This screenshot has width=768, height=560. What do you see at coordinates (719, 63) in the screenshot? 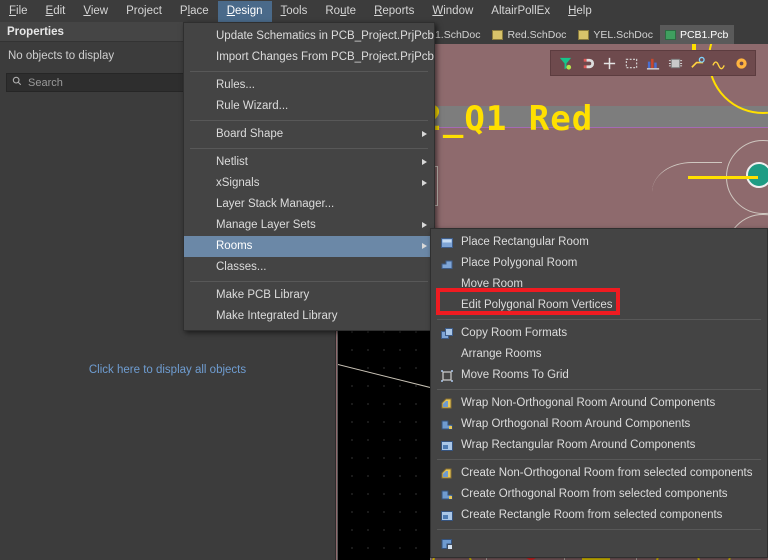
I see `differential-pair-icon` at bounding box center [719, 63].